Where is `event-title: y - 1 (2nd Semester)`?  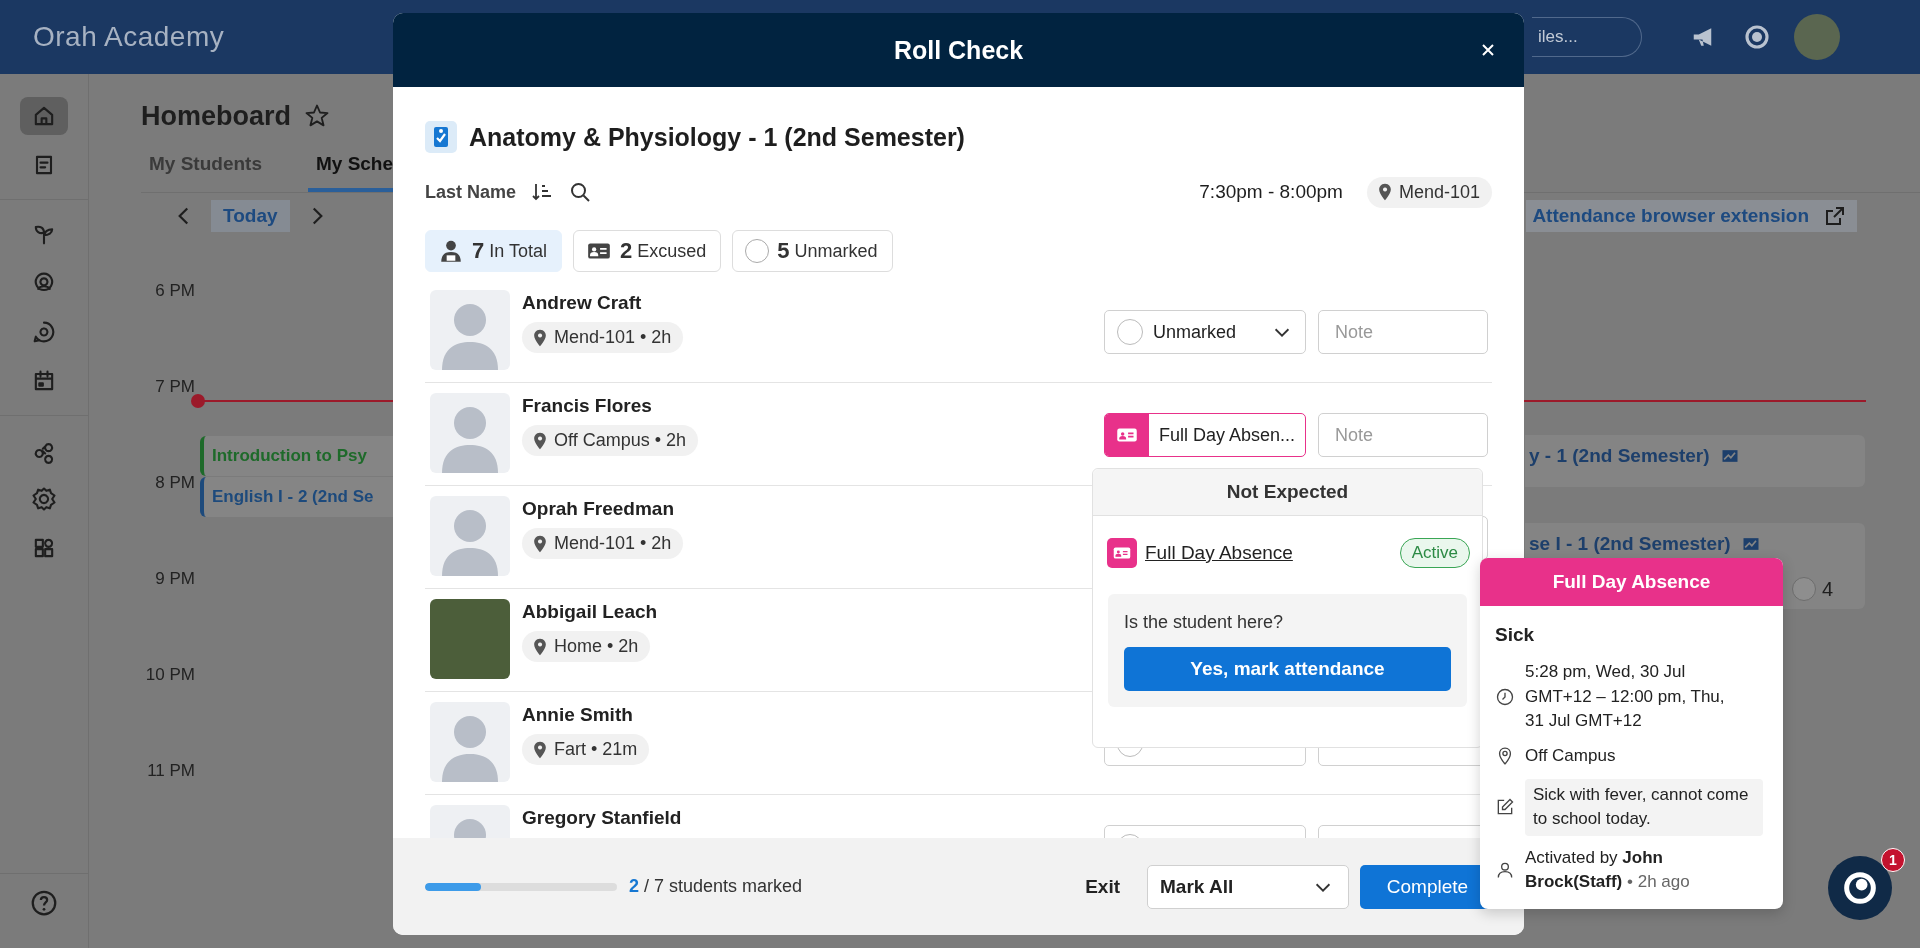 event-title: y - 1 (2nd Semester) is located at coordinates (1619, 456).